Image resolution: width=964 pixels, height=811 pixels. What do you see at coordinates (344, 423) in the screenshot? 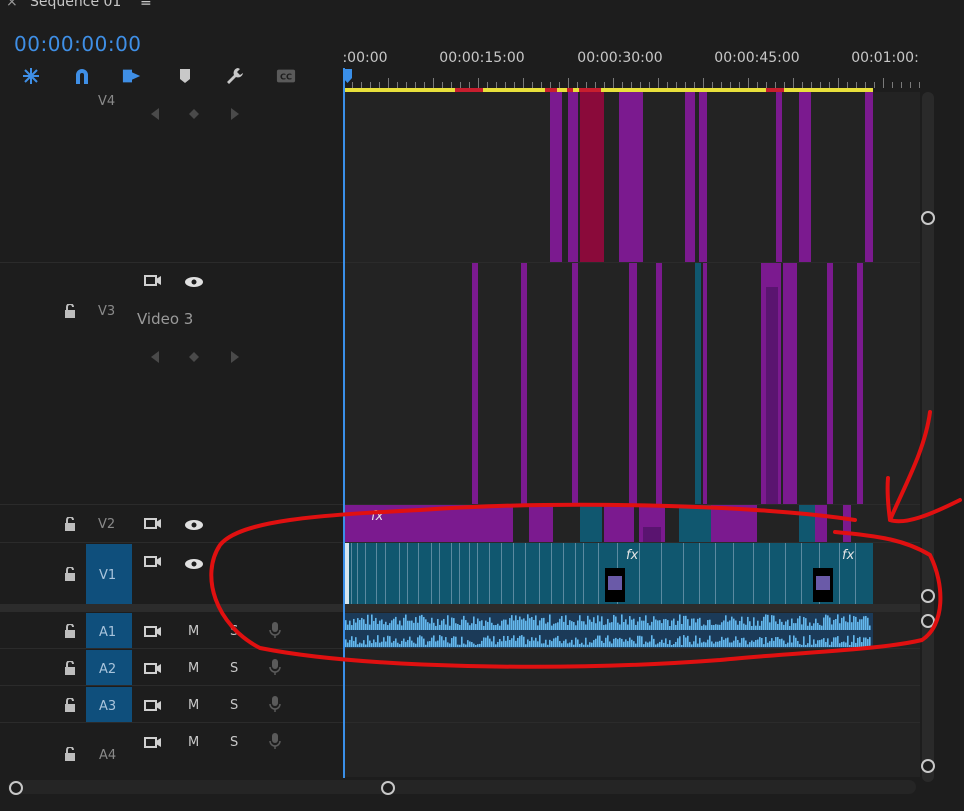
I see `playhead-line` at bounding box center [344, 423].